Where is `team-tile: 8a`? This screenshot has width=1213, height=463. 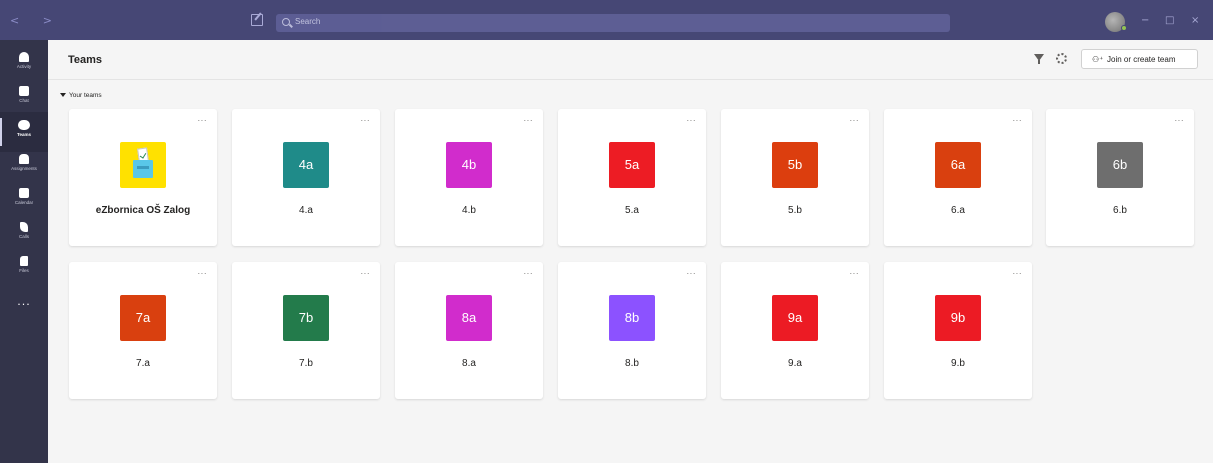
team-tile: 8a is located at coordinates (469, 318).